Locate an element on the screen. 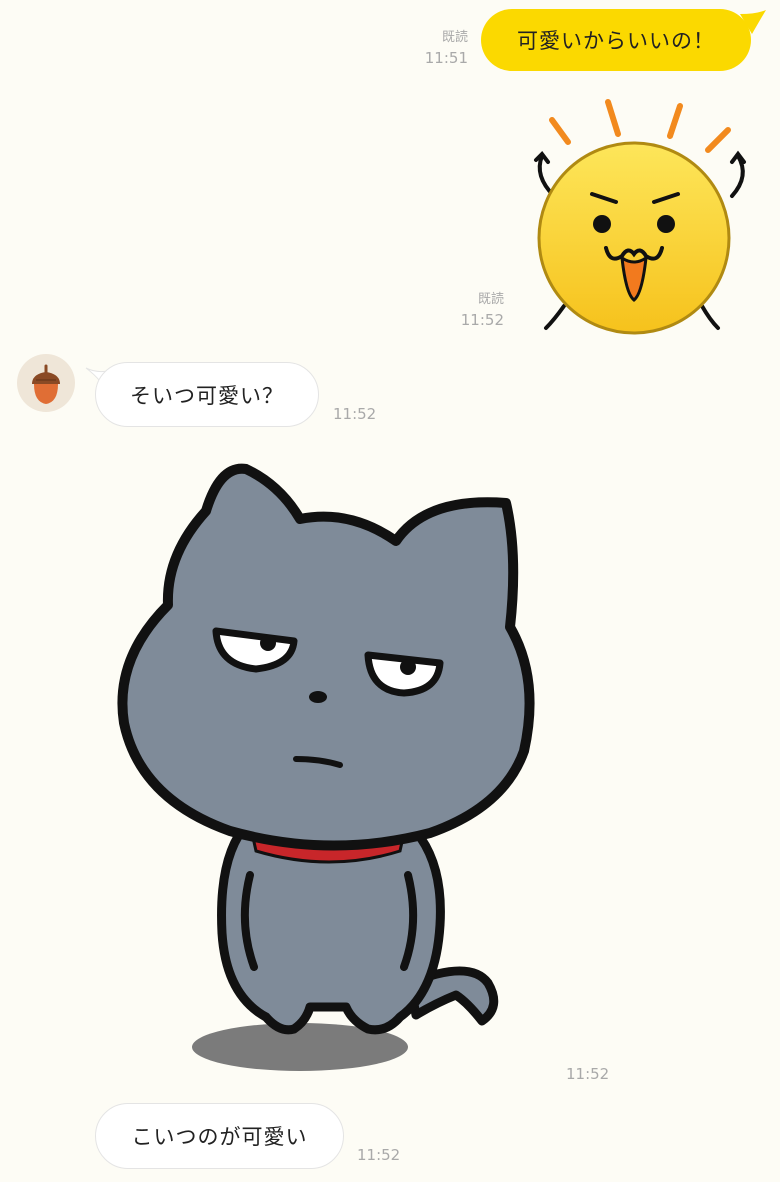  bubble-tail is located at coordinates (753, 22).